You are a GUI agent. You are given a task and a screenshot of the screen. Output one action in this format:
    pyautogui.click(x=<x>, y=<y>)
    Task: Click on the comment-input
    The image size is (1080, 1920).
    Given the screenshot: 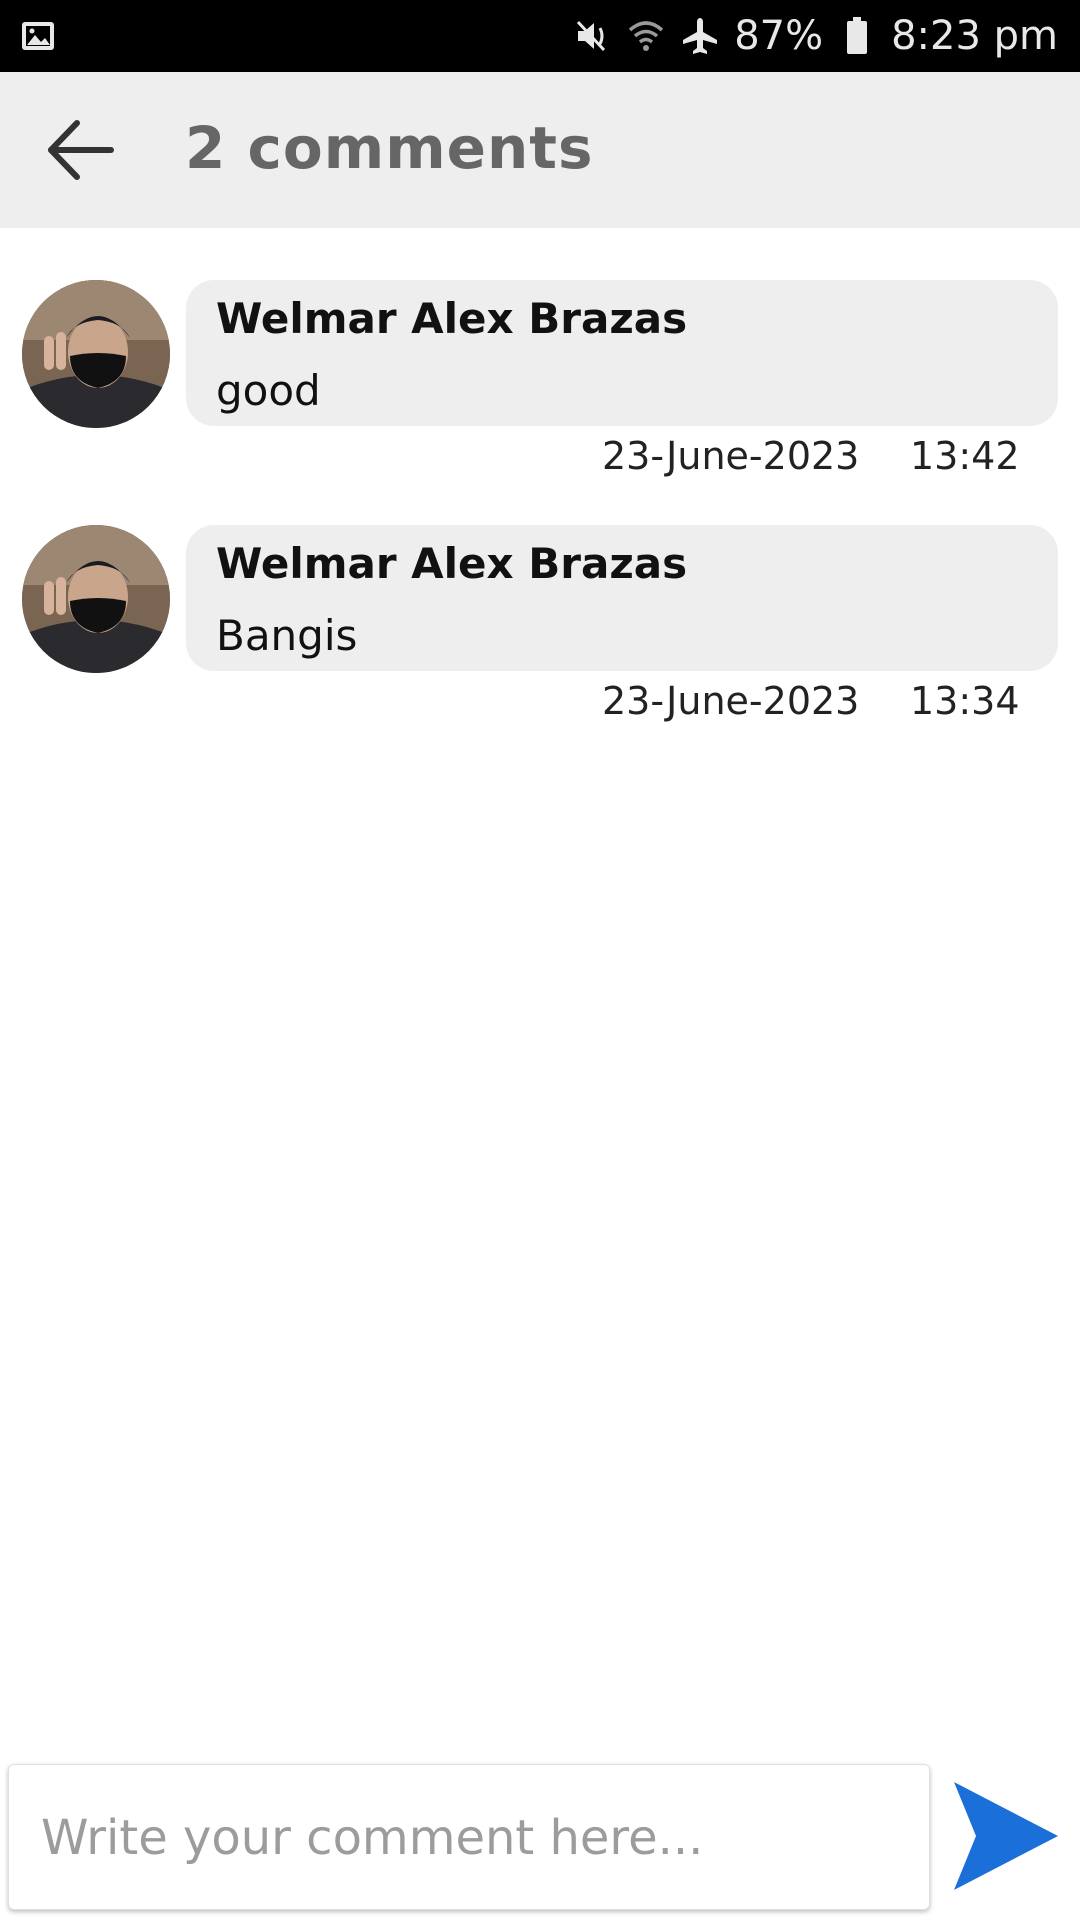 What is the action you would take?
    pyautogui.click(x=471, y=1838)
    